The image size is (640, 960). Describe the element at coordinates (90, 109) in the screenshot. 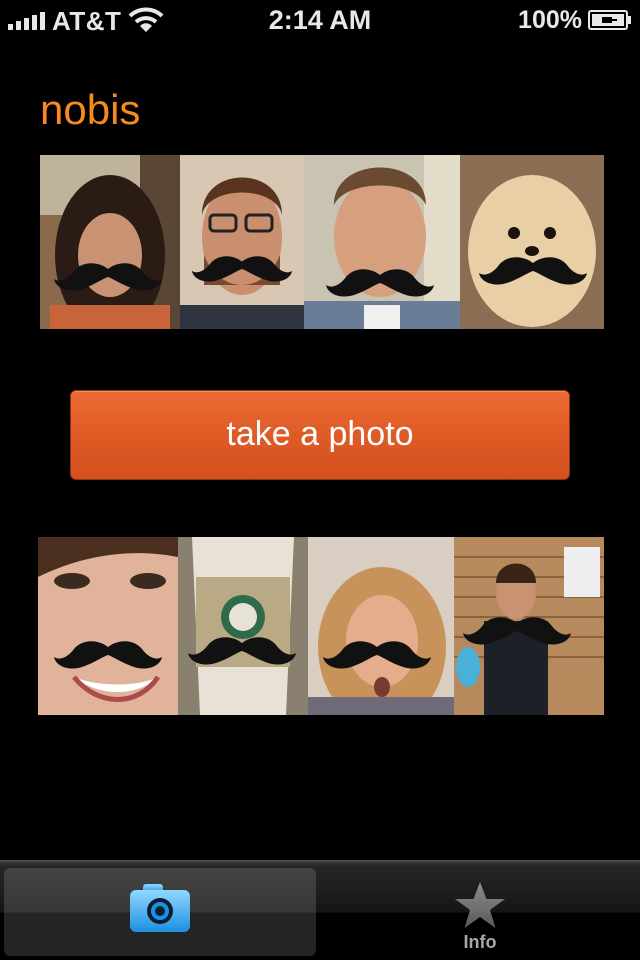

I see `app-title: nobis` at that location.